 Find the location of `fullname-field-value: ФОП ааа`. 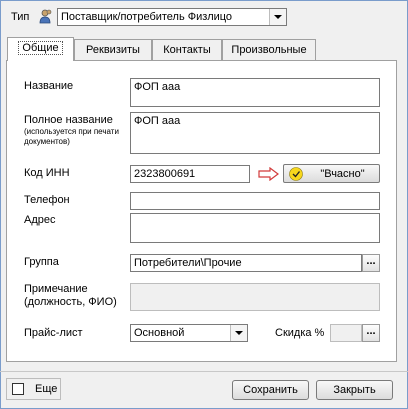

fullname-field-value: ФОП ааа is located at coordinates (157, 121).